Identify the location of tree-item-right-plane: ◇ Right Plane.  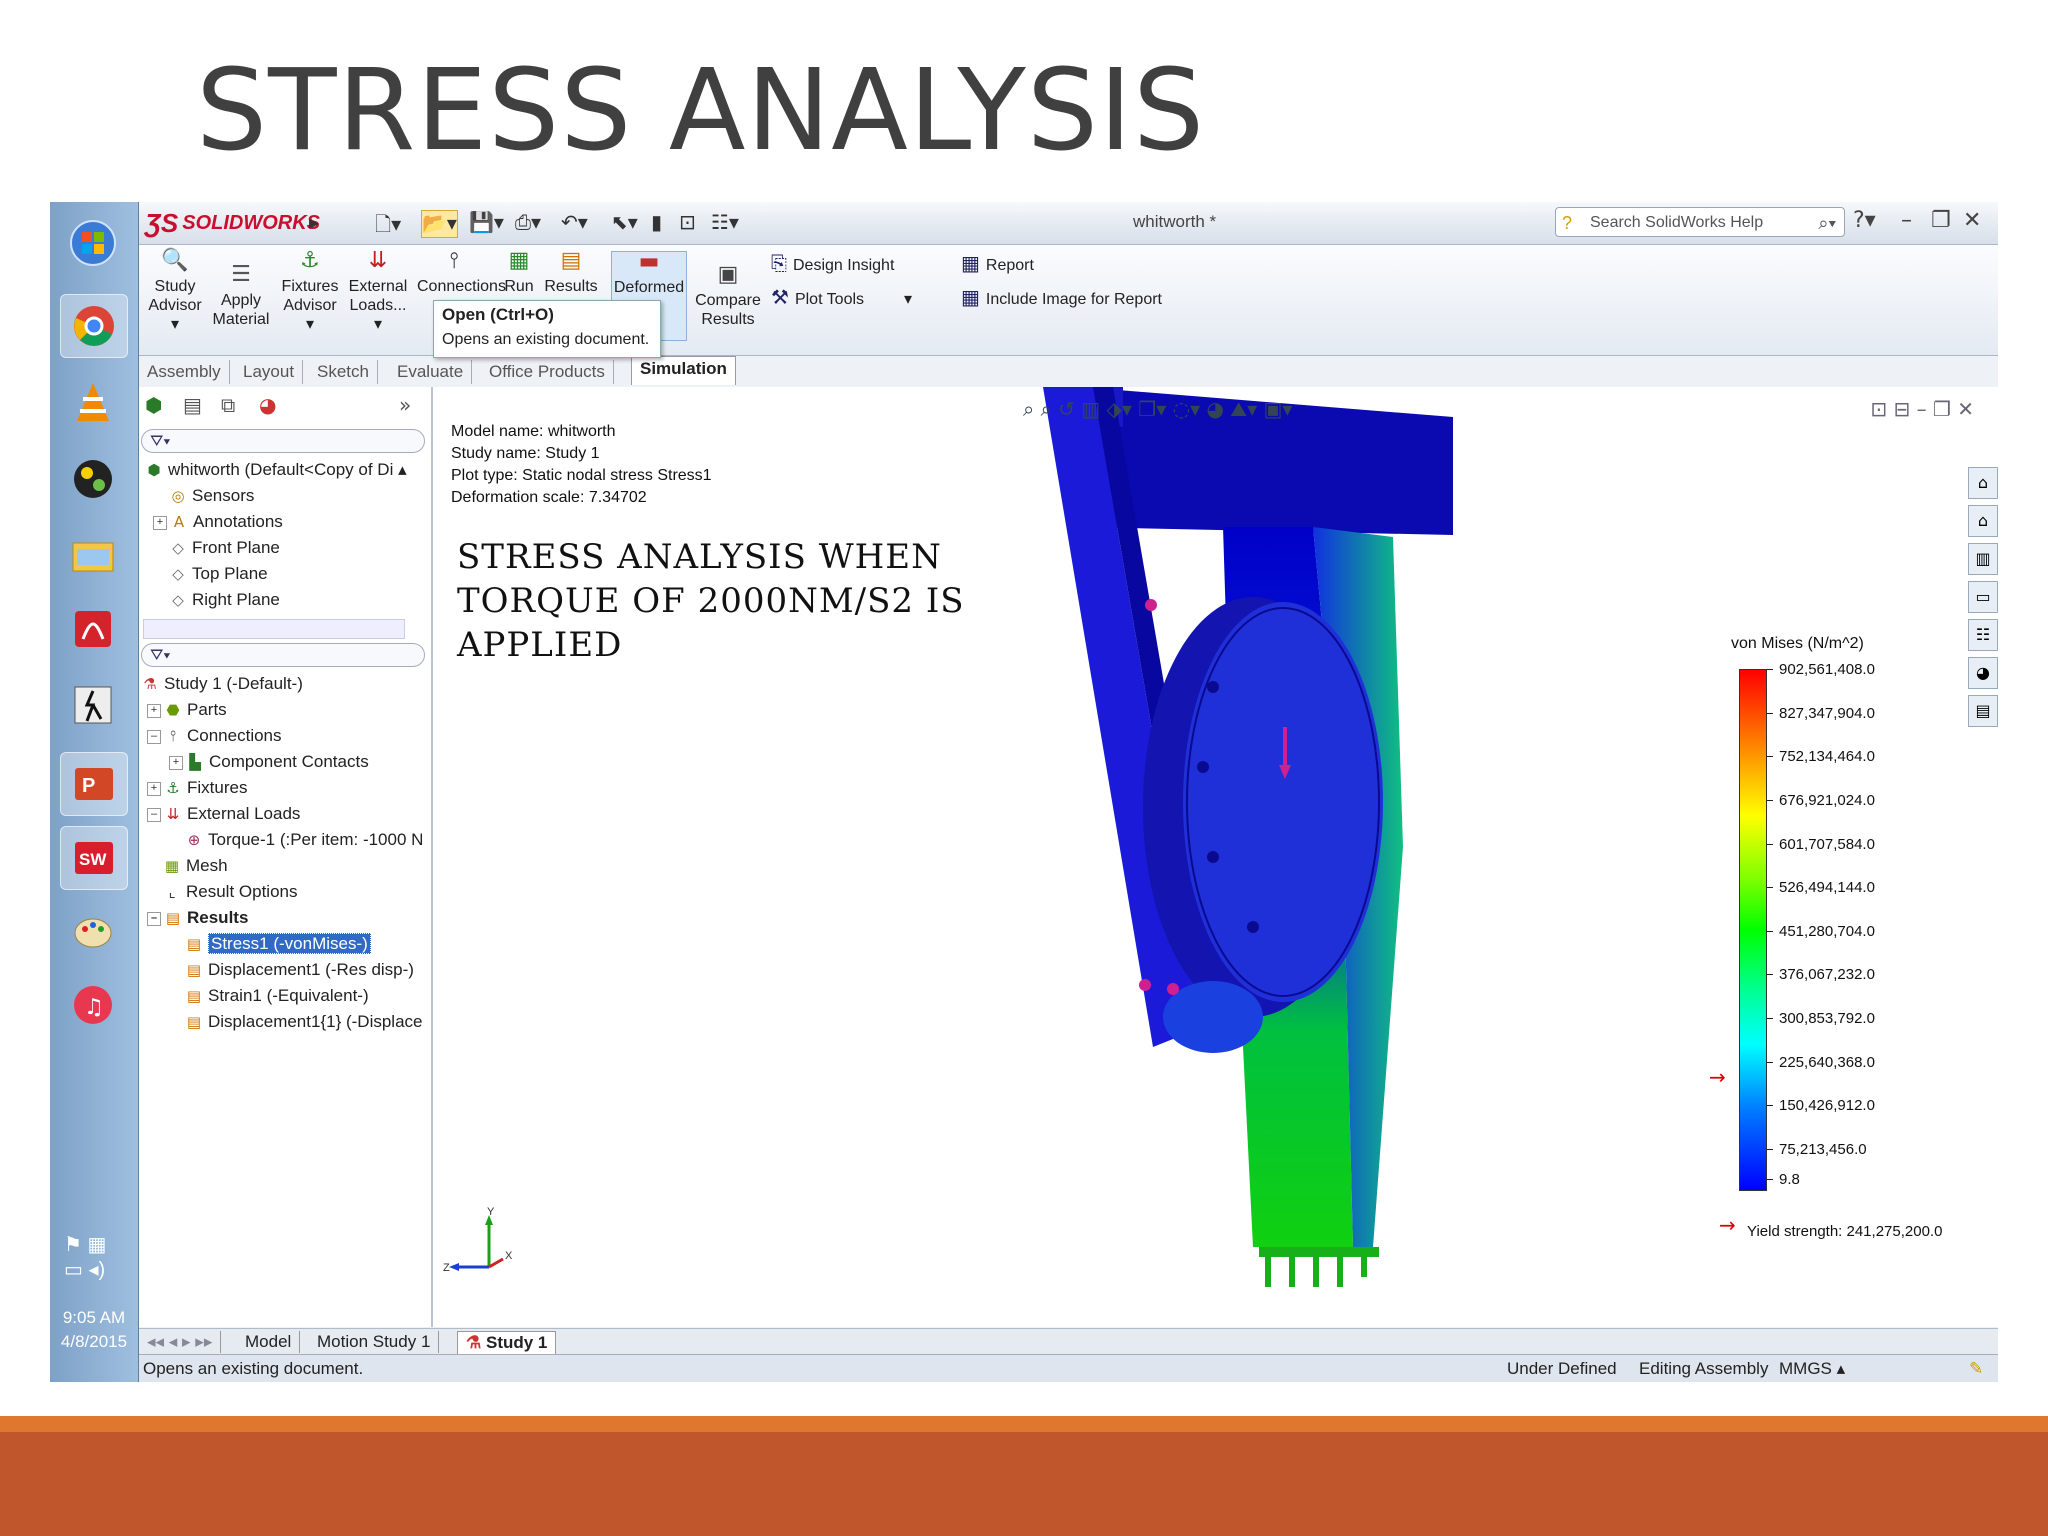
(224, 600).